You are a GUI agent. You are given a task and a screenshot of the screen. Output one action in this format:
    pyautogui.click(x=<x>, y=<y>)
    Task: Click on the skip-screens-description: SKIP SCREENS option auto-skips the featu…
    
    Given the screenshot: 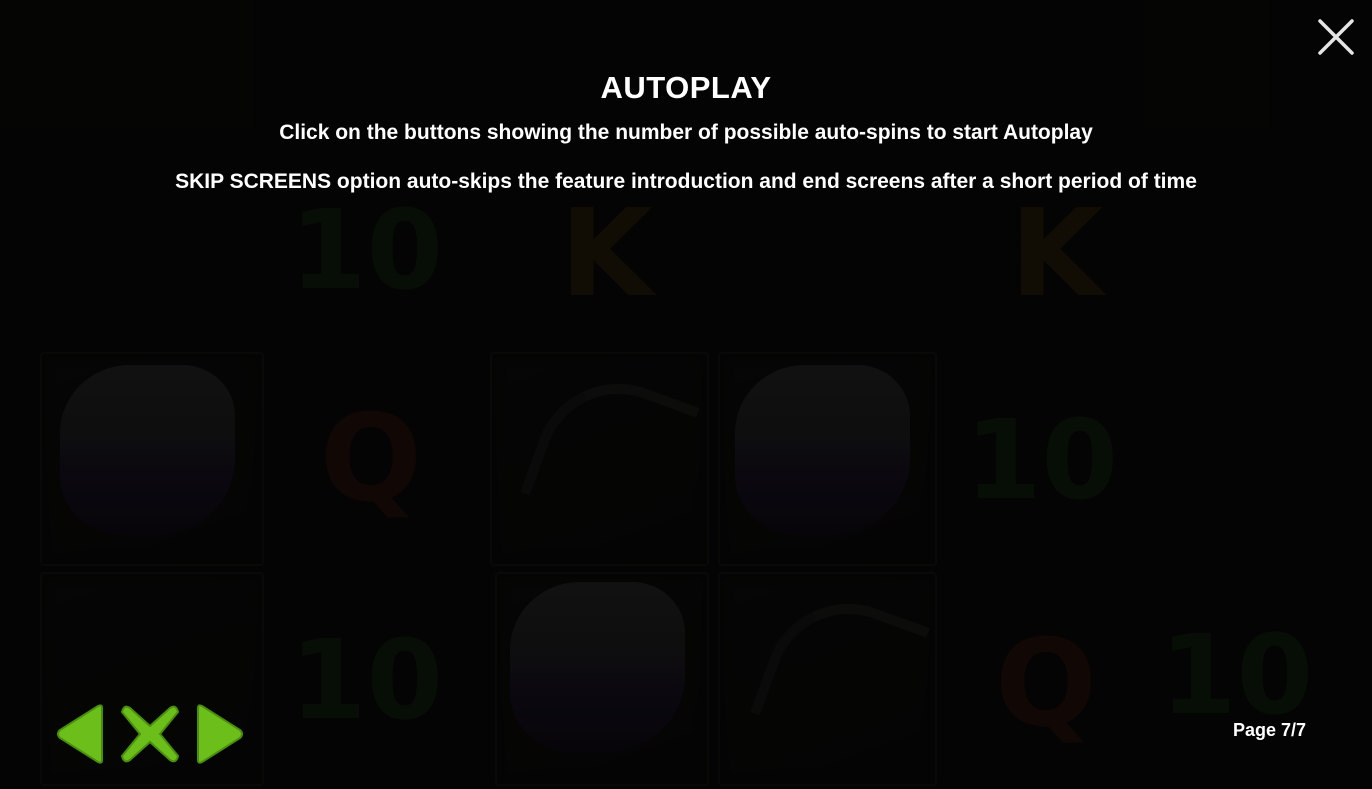 What is the action you would take?
    pyautogui.click(x=686, y=181)
    